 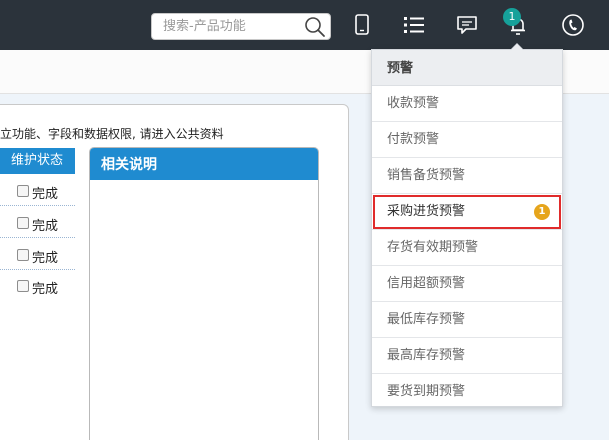 What do you see at coordinates (467, 25) in the screenshot?
I see `chat-icon` at bounding box center [467, 25].